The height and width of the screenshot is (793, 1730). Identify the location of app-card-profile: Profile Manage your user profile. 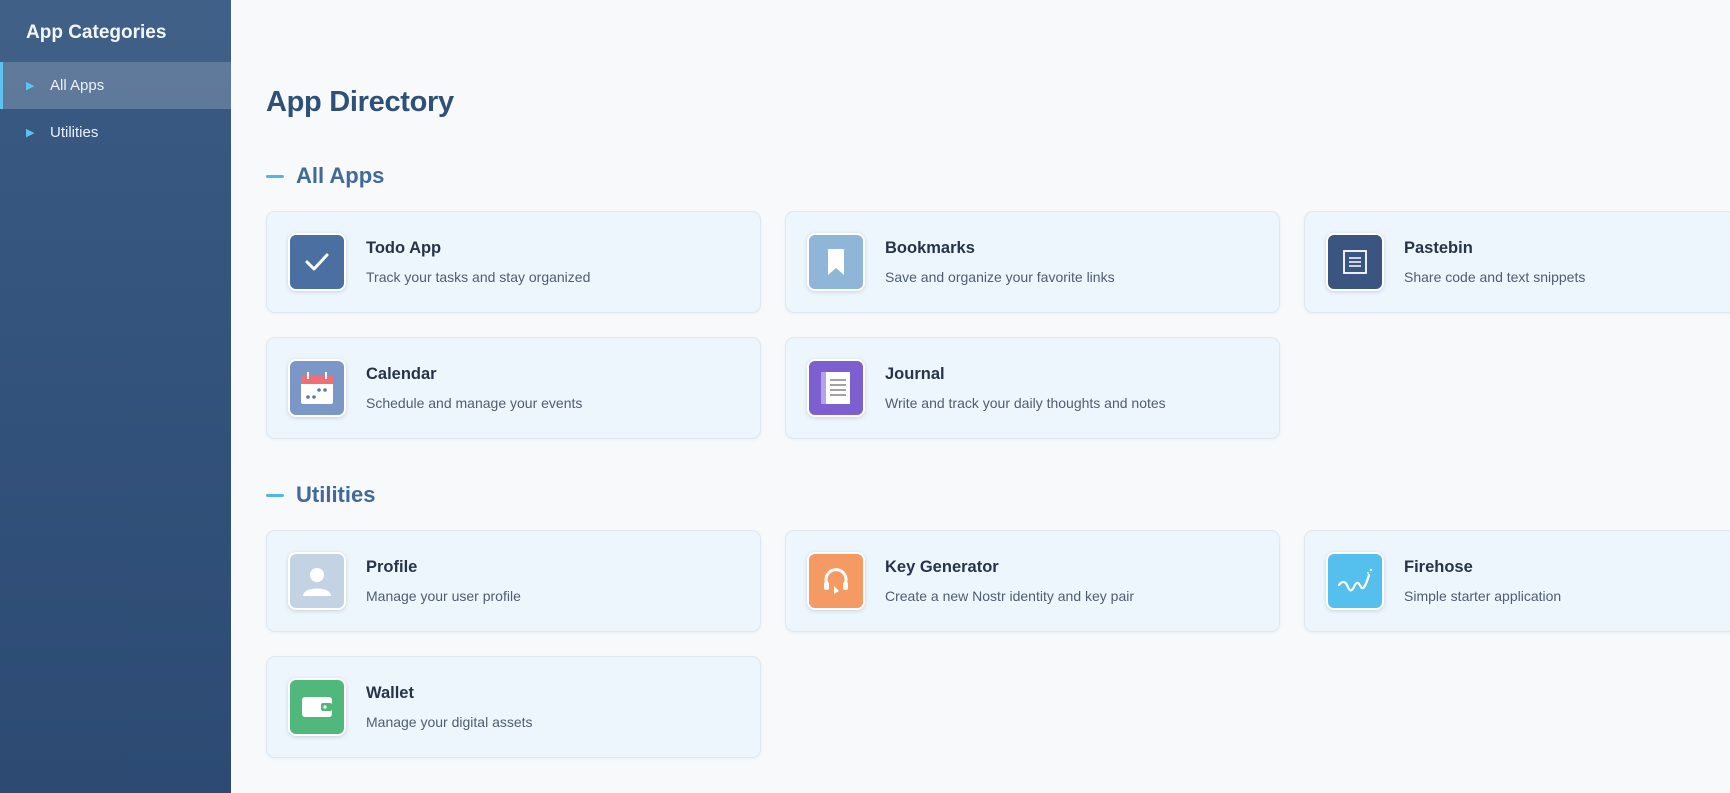
(513, 581).